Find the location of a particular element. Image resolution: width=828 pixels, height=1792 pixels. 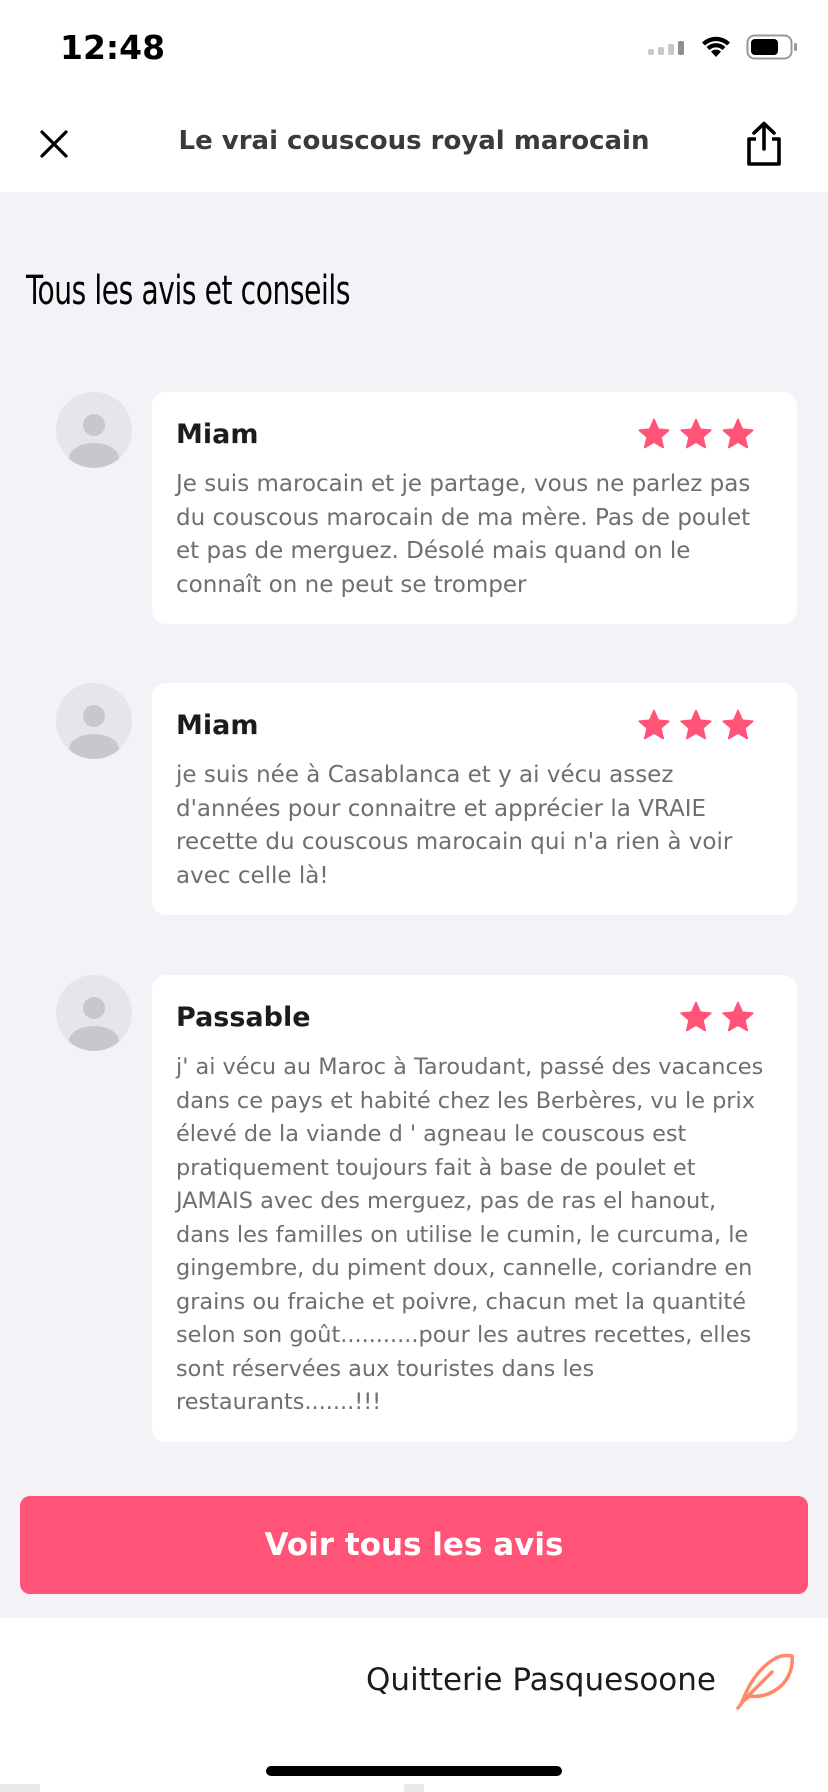

battery-icon is located at coordinates (771, 47).